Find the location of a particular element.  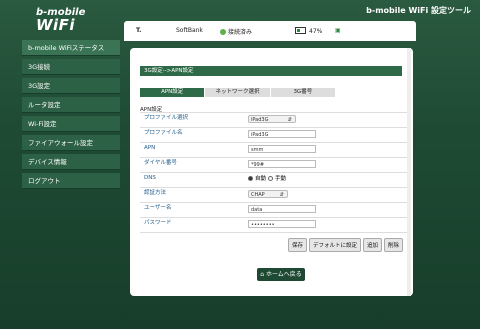

sidebar-item-status: b-mobile WiFiステータス is located at coordinates (71, 48).